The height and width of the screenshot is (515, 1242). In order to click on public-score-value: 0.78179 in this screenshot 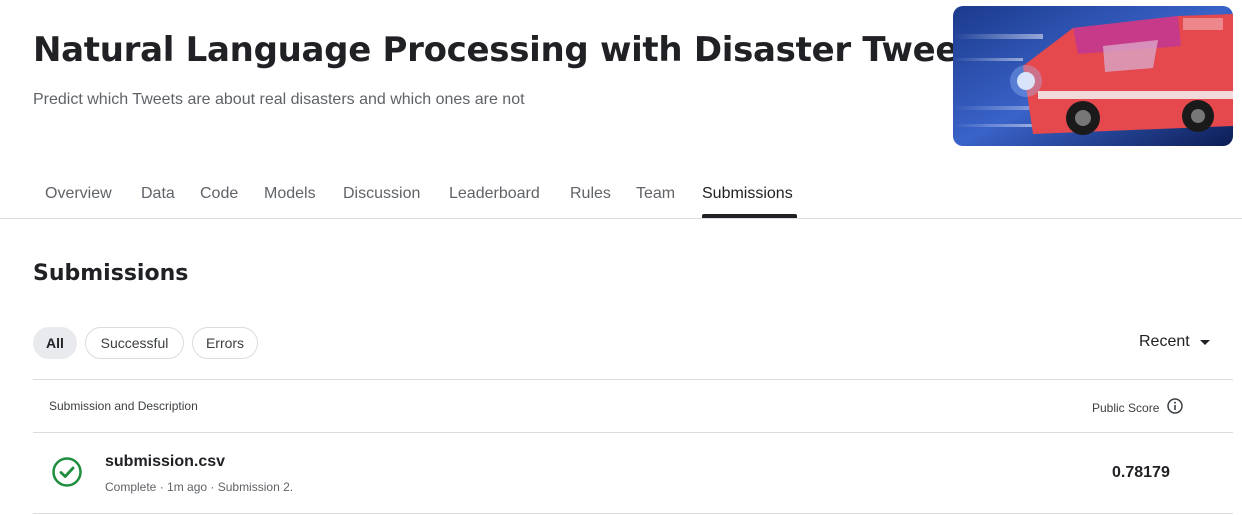, I will do `click(1141, 472)`.